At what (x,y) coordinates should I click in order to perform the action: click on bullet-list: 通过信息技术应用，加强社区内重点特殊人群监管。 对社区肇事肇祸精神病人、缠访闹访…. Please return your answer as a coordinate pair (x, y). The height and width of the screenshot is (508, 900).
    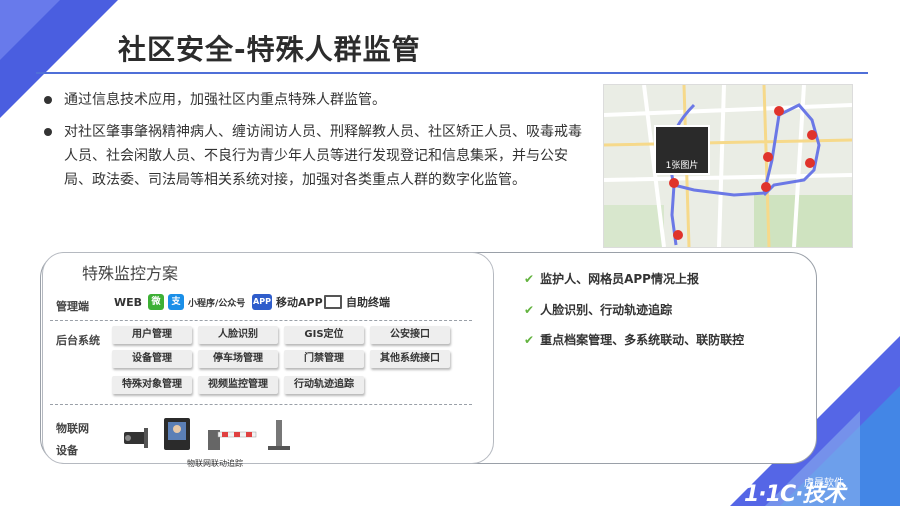
    Looking at the image, I should click on (318, 144).